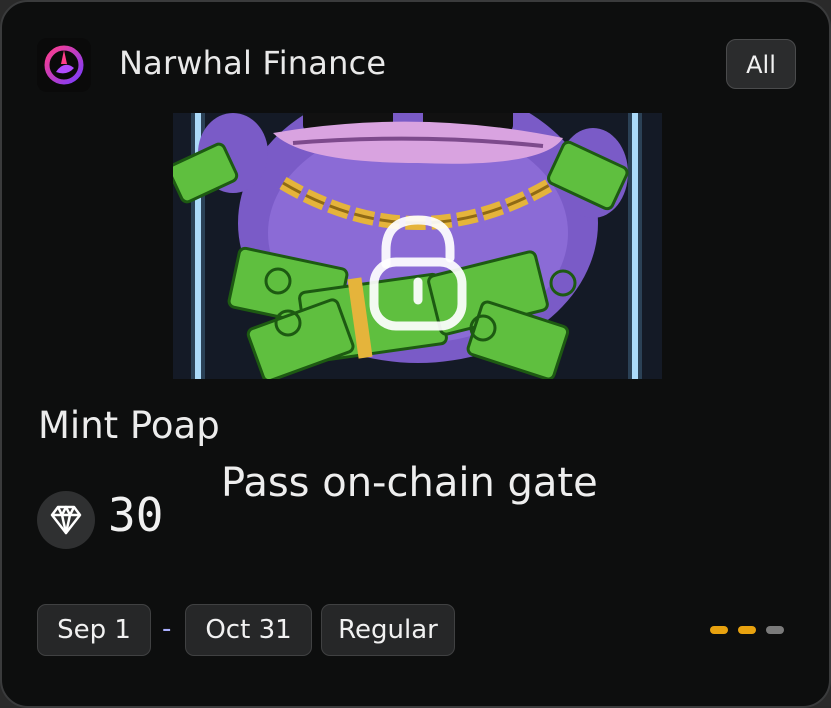 Image resolution: width=831 pixels, height=708 pixels. I want to click on requirement-text: Pass on-chain gate, so click(409, 483).